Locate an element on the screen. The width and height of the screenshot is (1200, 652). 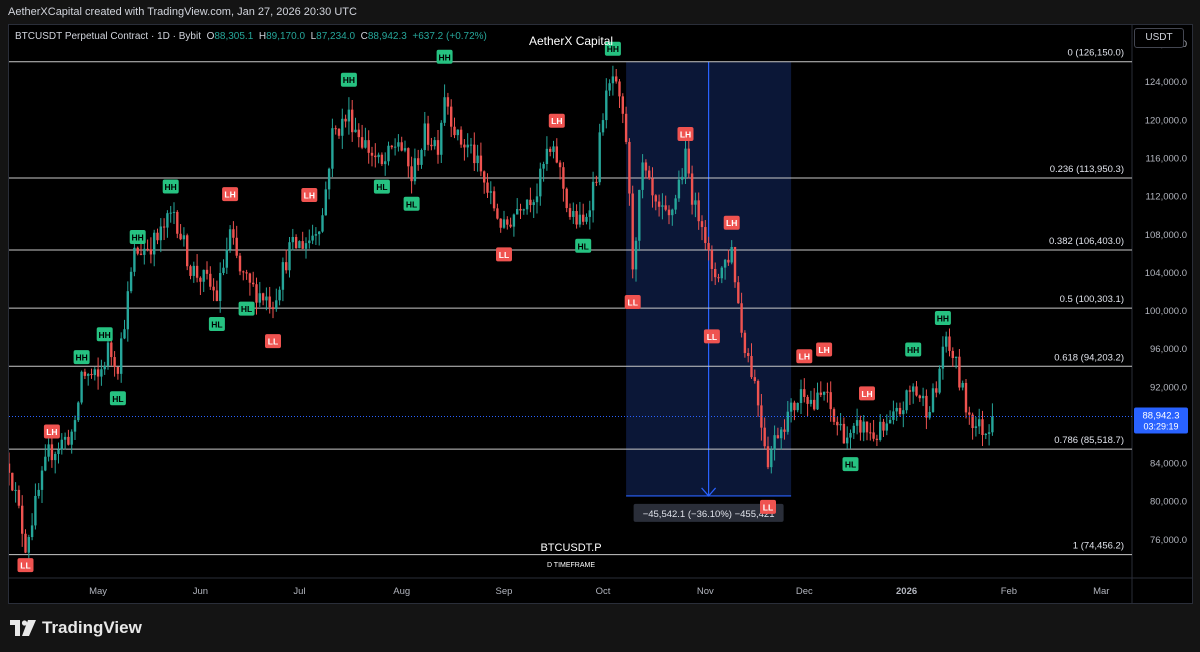
y-tick-label: 108,000.0 is located at coordinates (1166, 235).